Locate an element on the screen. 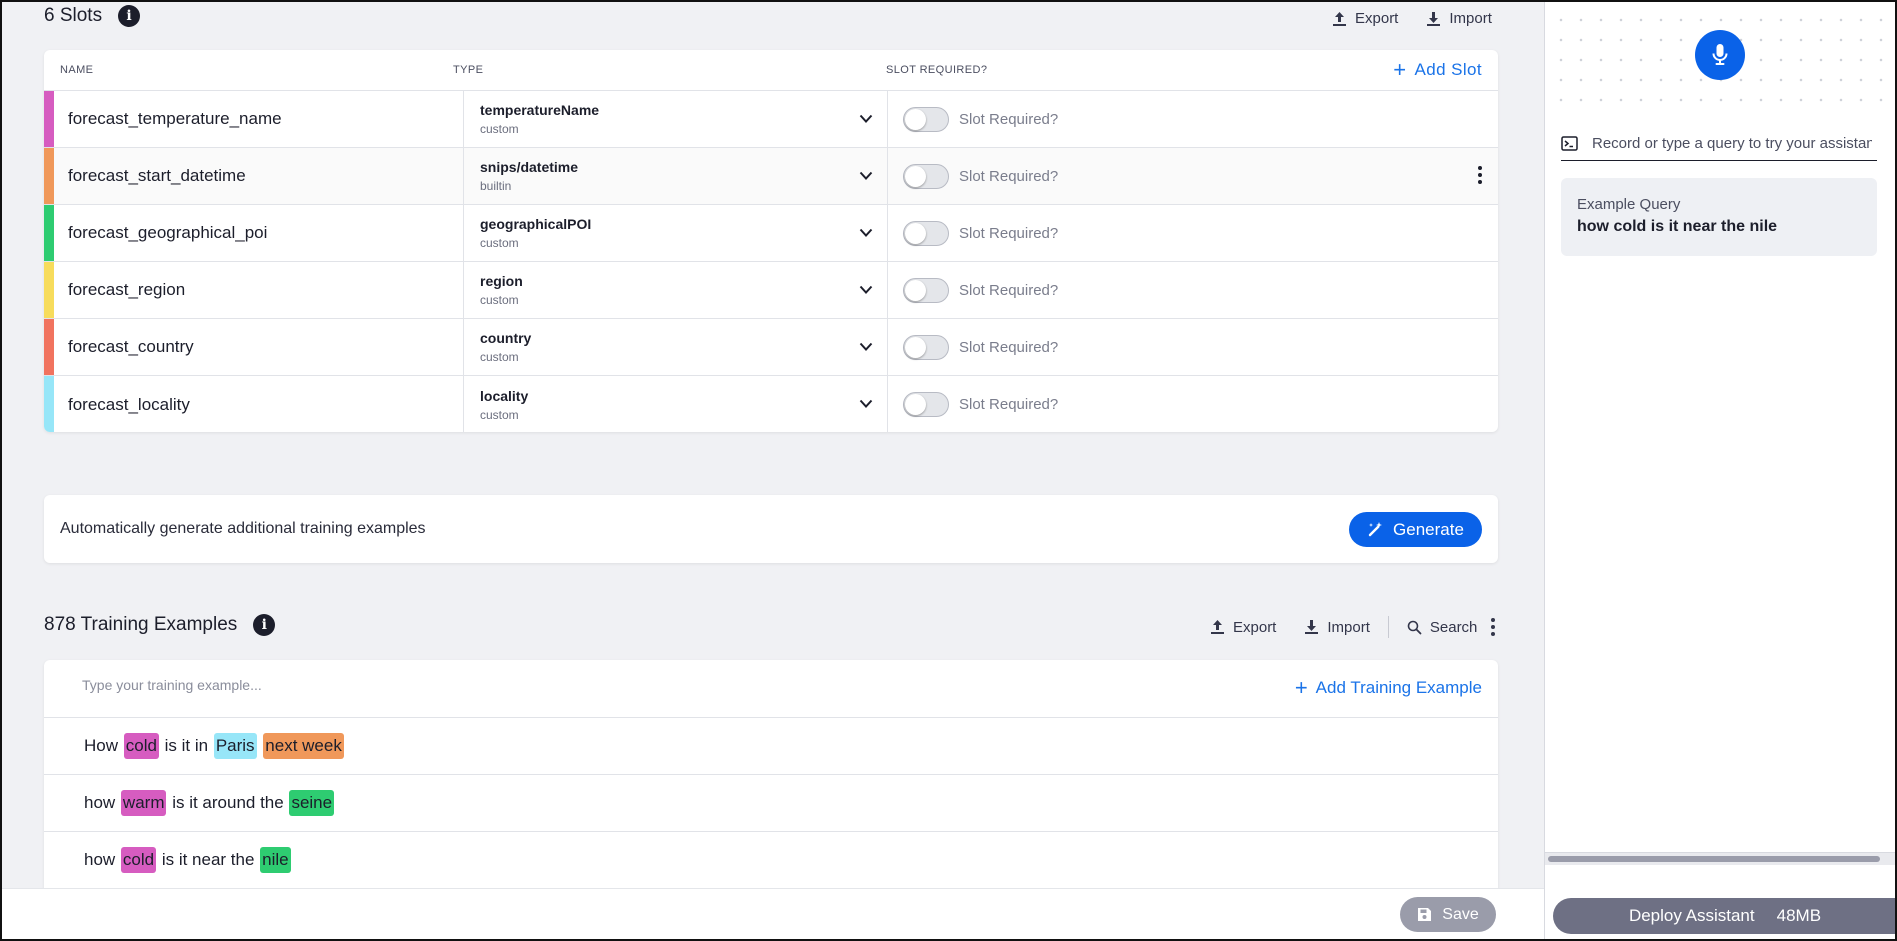  example-query-label: Example Query is located at coordinates (1629, 204).